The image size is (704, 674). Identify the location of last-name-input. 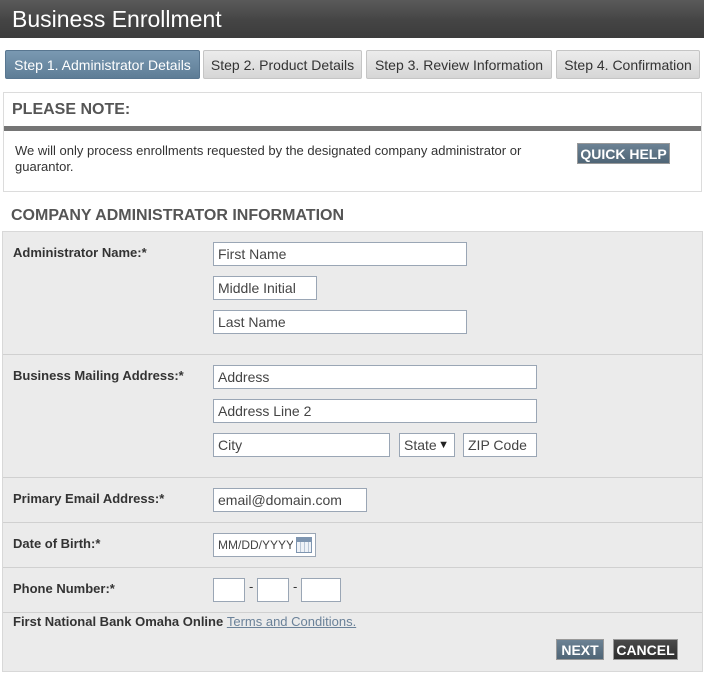
(340, 322).